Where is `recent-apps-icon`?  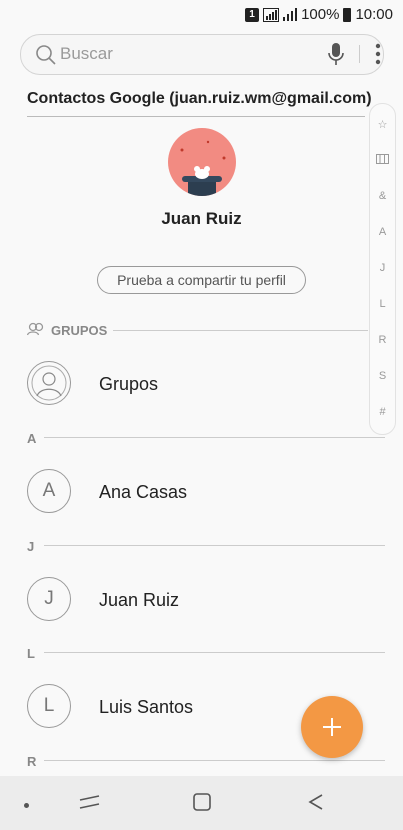 recent-apps-icon is located at coordinates (90, 802).